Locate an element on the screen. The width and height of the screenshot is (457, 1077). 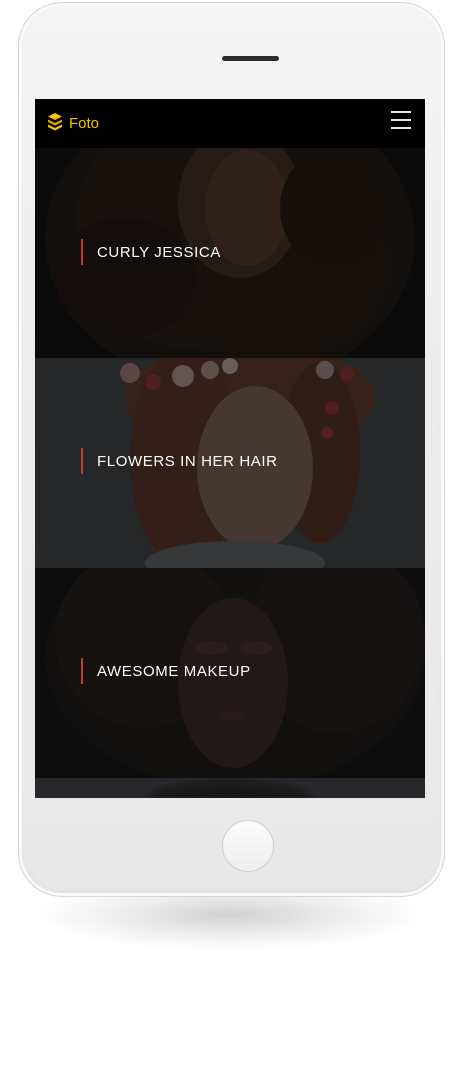
hamburger-menu-icon is located at coordinates (401, 120).